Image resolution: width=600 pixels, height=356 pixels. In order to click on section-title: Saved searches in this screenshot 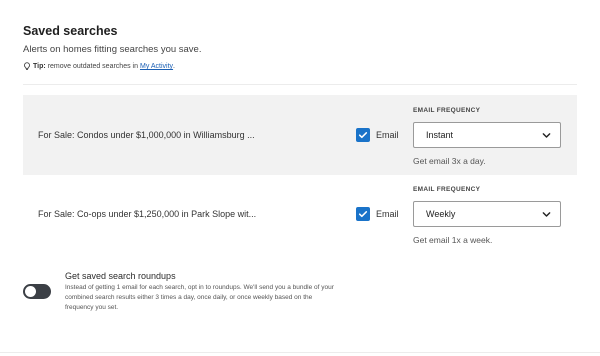, I will do `click(70, 31)`.